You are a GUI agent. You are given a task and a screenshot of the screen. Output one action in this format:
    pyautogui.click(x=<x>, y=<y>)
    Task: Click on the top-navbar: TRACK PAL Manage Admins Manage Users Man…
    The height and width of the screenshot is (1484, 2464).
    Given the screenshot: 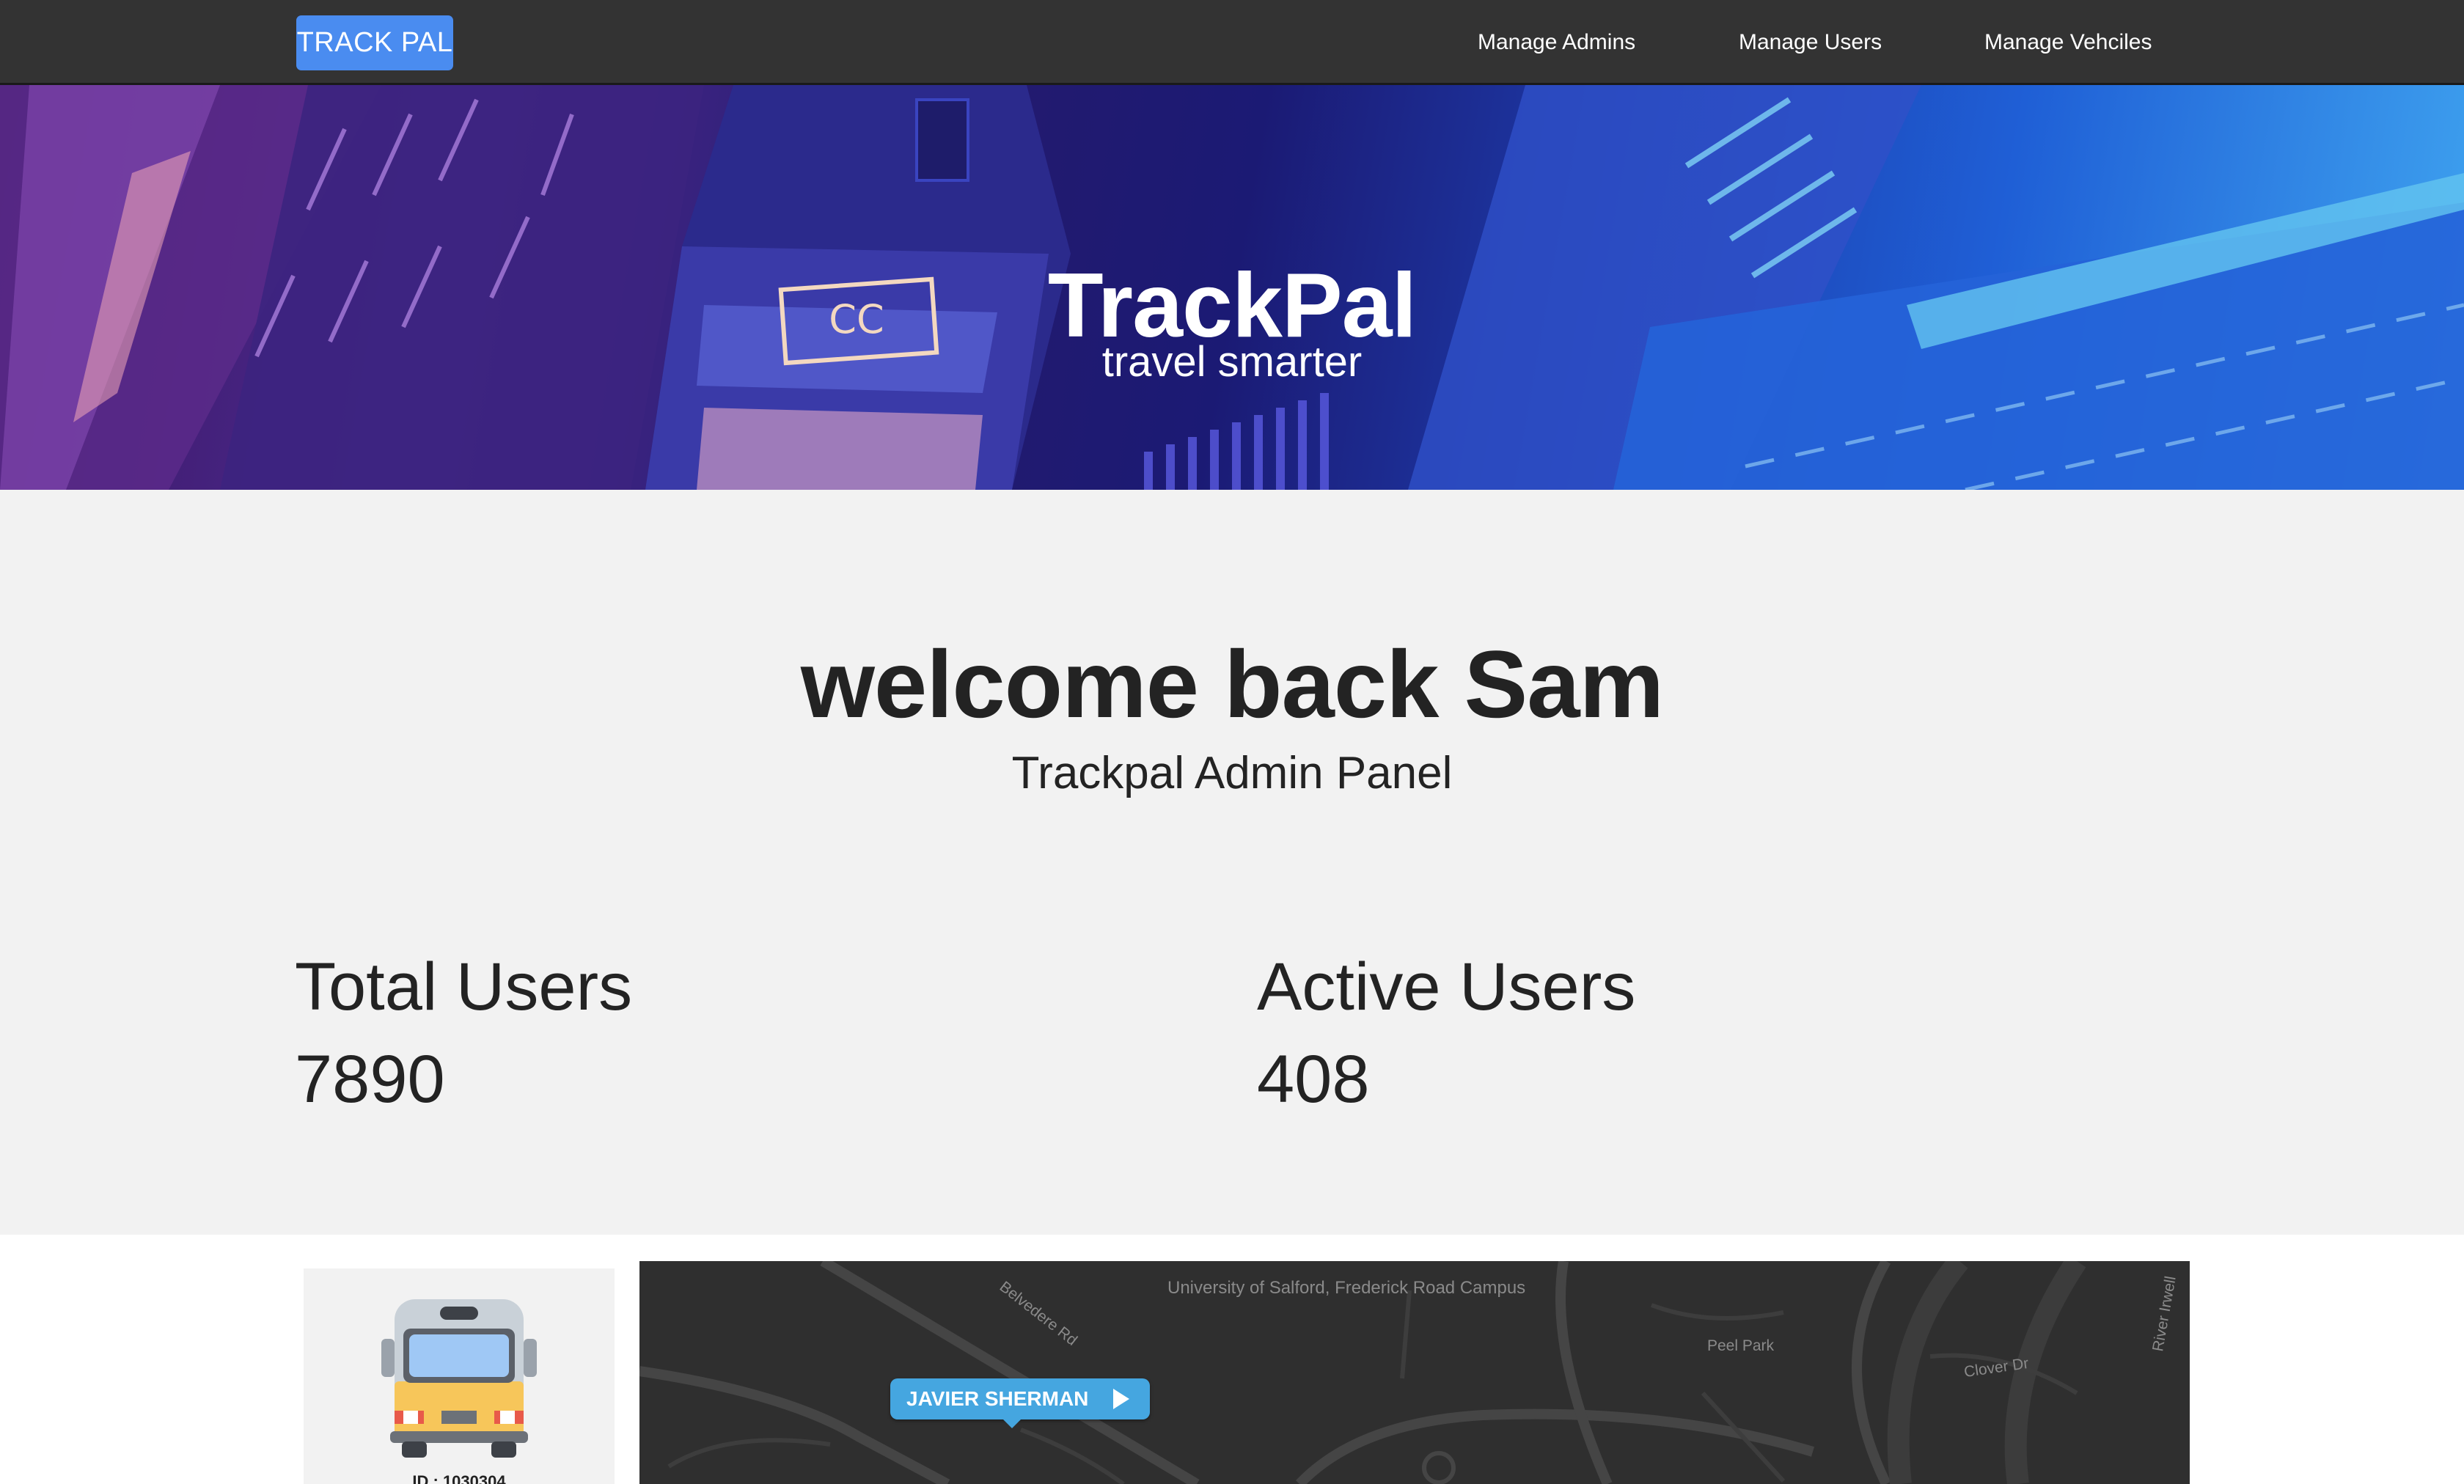 What is the action you would take?
    pyautogui.click(x=1232, y=42)
    